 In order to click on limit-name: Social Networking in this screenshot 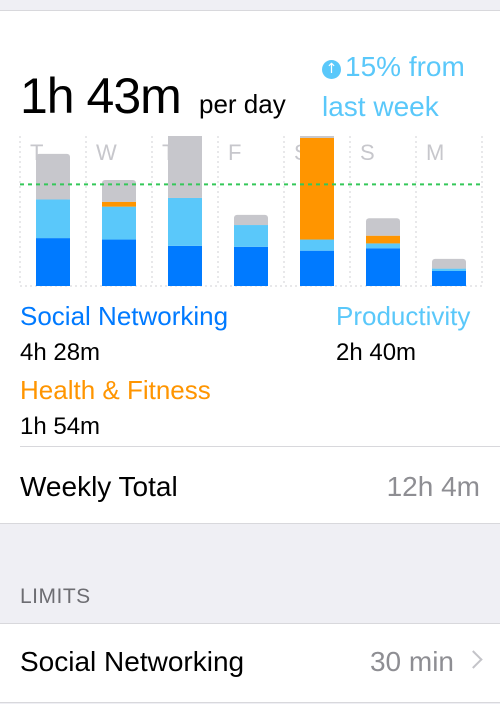, I will do `click(132, 661)`.